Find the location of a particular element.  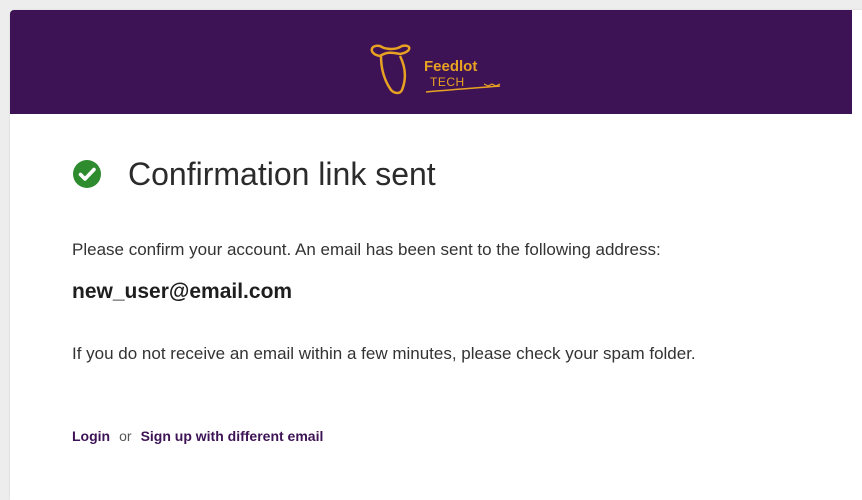

footer-links: Login or Sign up with different email is located at coordinates (197, 436).